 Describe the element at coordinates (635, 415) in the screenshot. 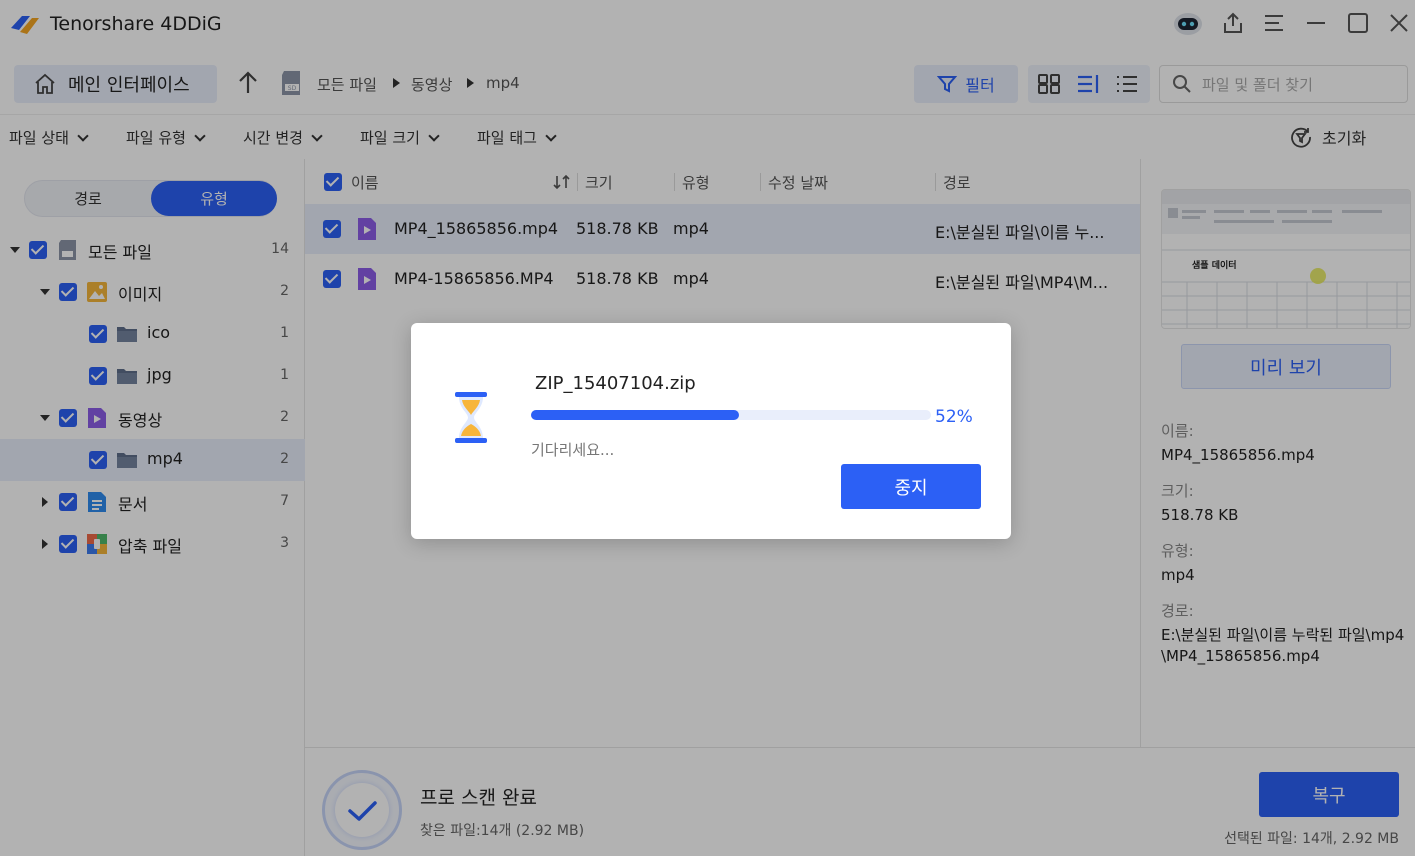

I see `progress-fill` at that location.